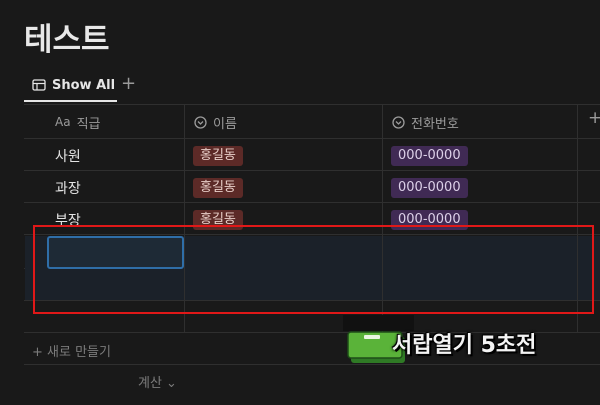 Image resolution: width=600 pixels, height=405 pixels. I want to click on tab-label: Show All, so click(84, 85).